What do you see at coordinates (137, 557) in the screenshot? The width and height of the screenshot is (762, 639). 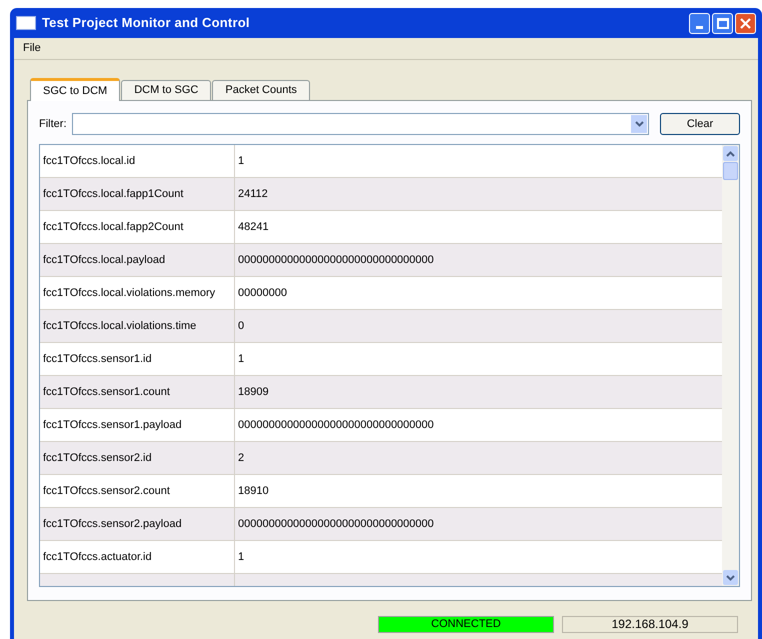 I see `table-cell: fcc1TOfccs.actuator.id` at bounding box center [137, 557].